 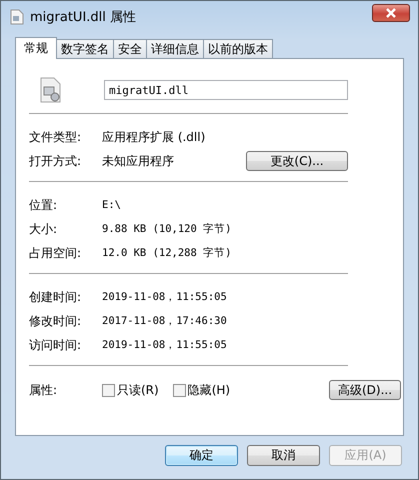 I want to click on close-icon, so click(x=391, y=13).